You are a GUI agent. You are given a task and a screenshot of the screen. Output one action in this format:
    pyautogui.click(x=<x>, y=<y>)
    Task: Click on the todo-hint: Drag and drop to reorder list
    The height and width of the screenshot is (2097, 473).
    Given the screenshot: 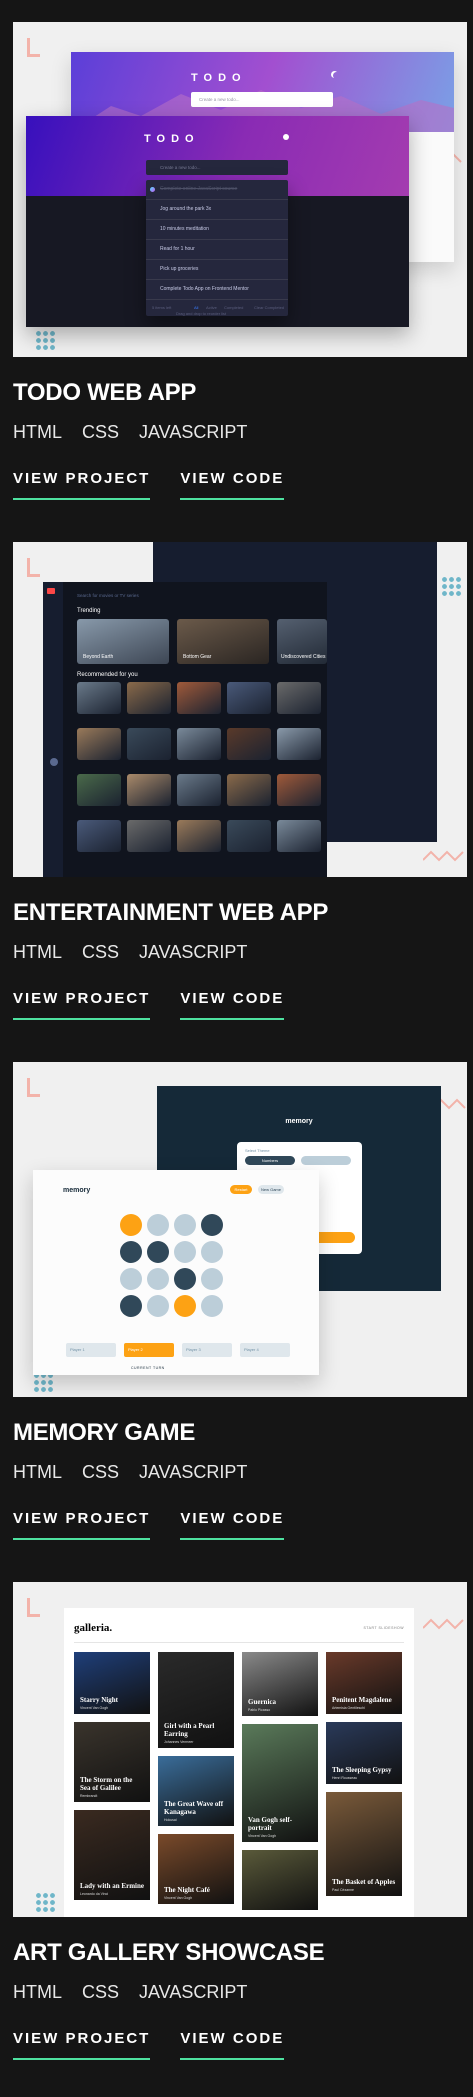 What is the action you would take?
    pyautogui.click(x=201, y=313)
    